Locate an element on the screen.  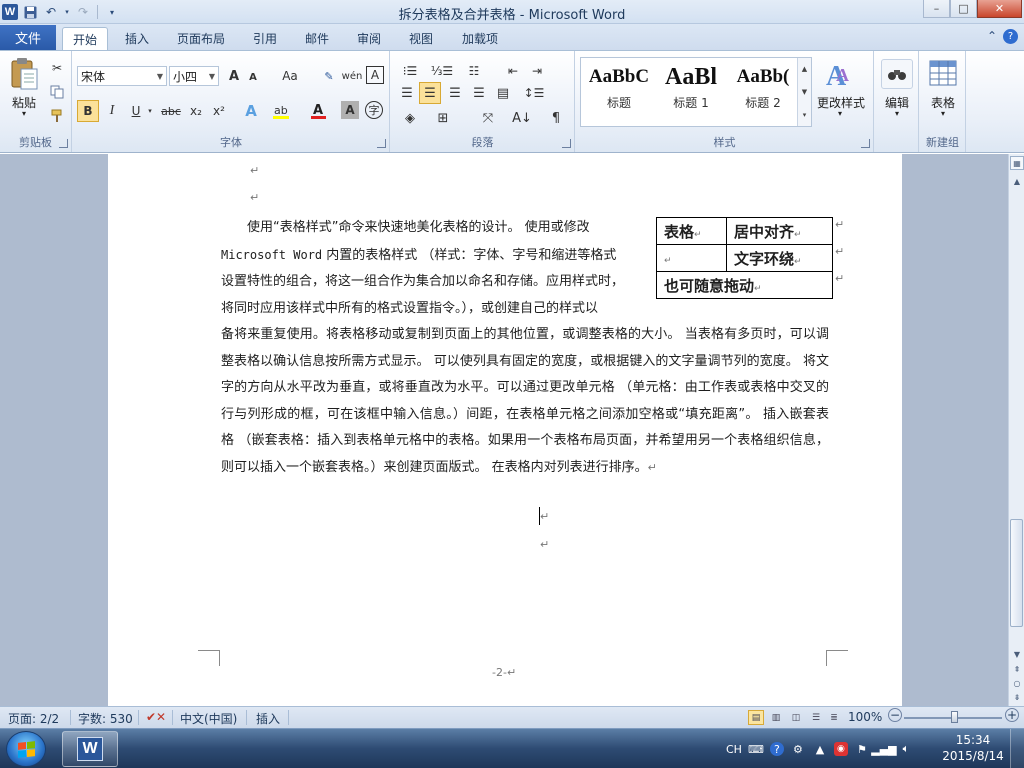
font-color-icon: A is located at coordinates (319, 111).